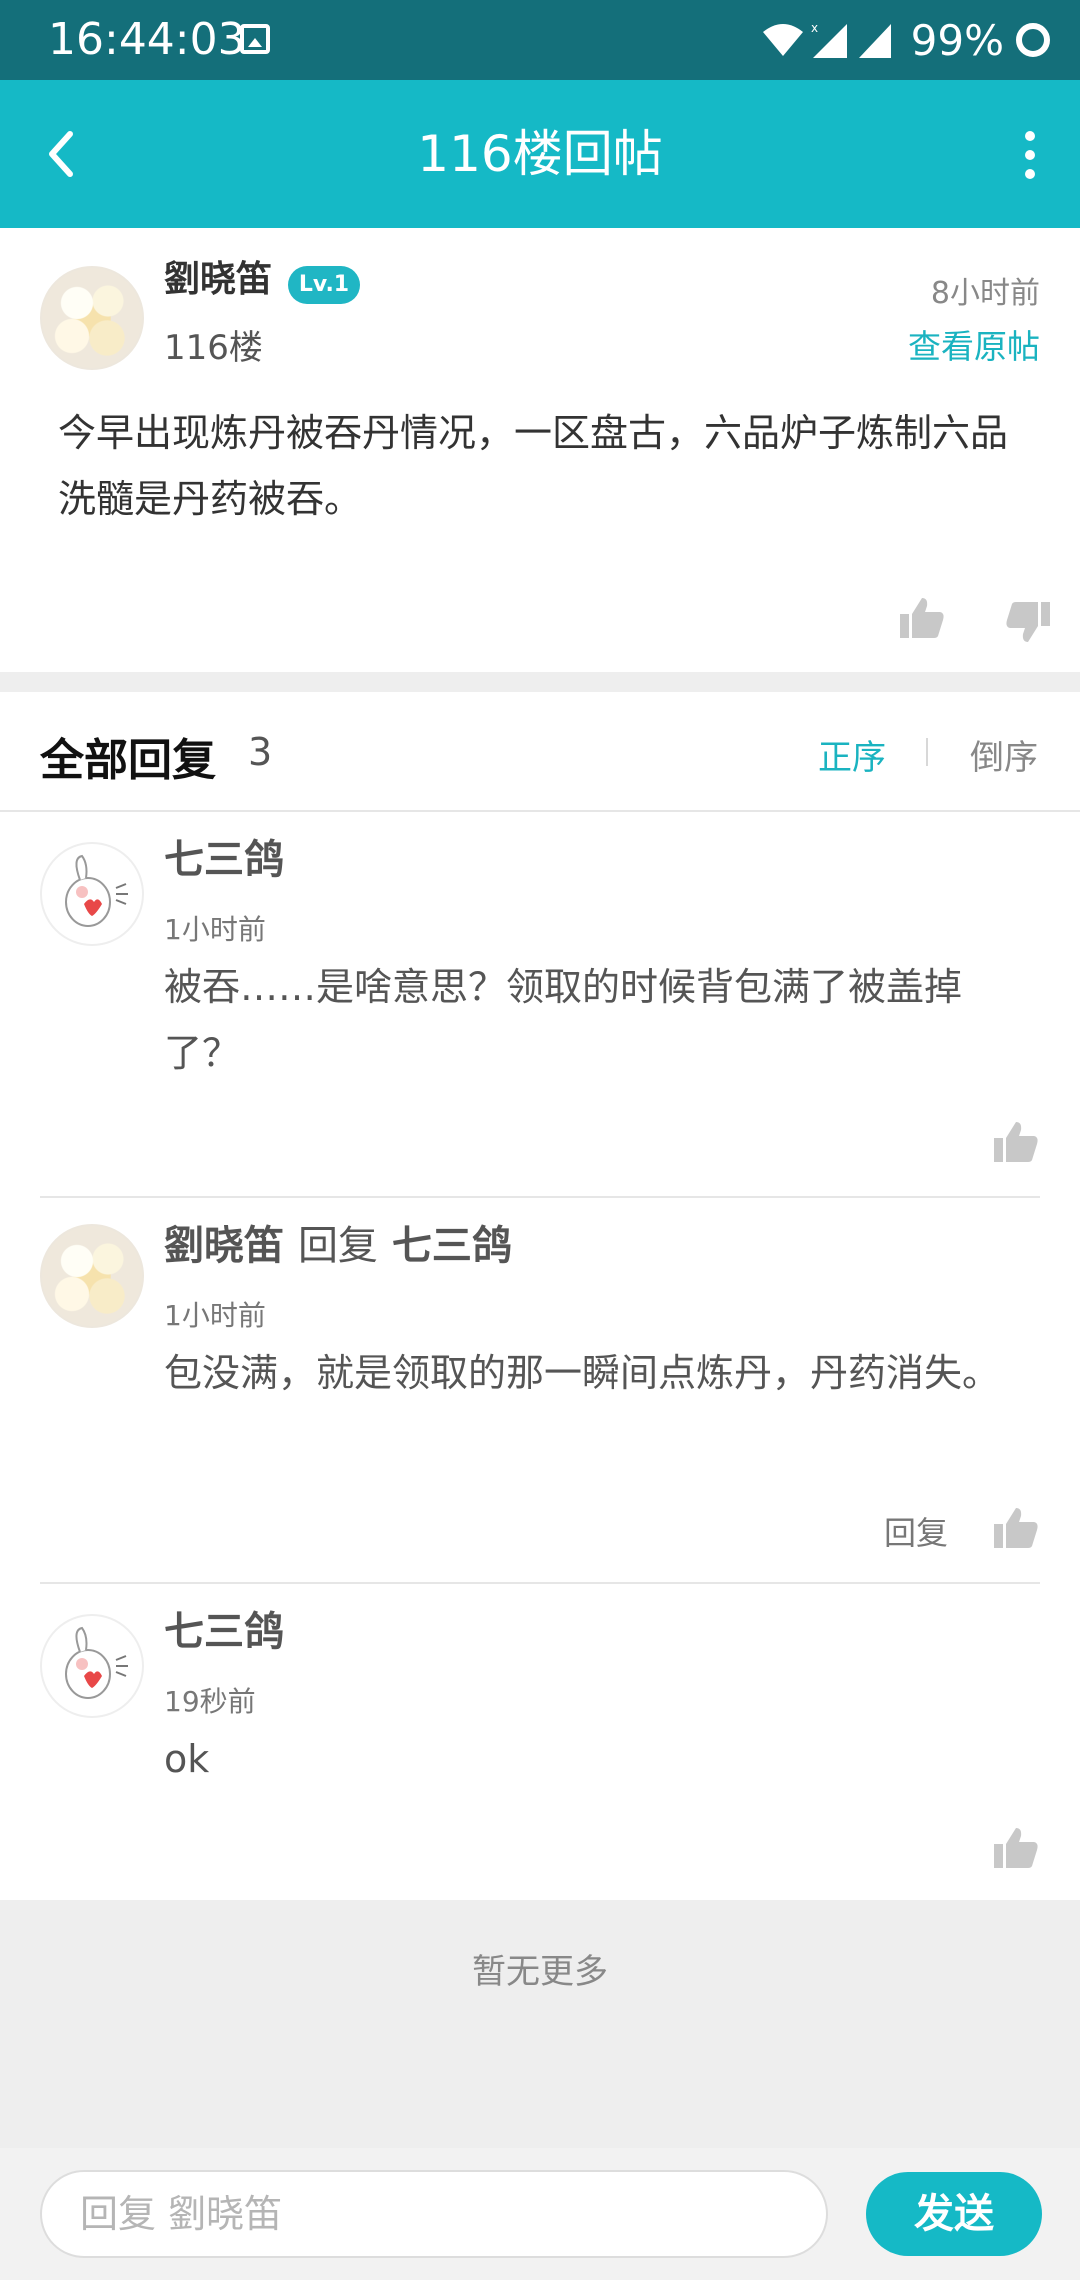  I want to click on sort-descending-tab: 倒序, so click(1004, 754).